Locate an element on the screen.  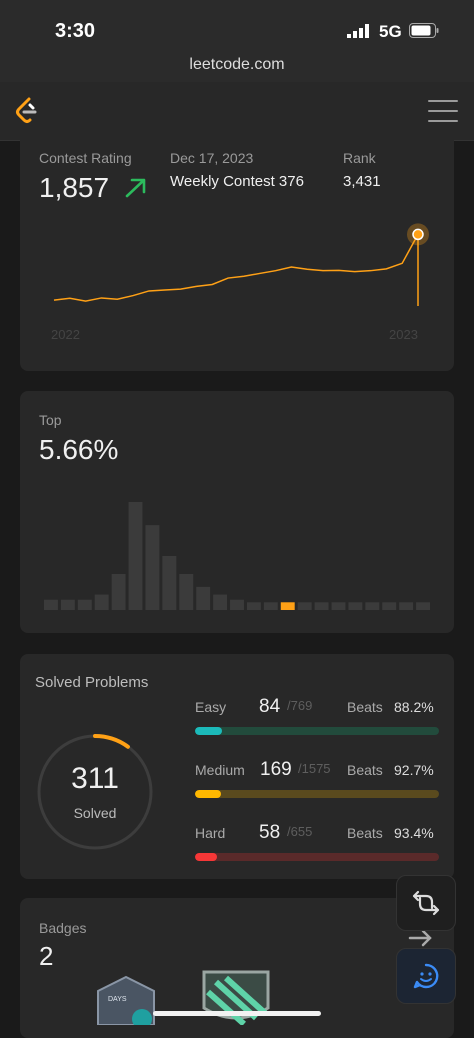
solved-total: 311 is located at coordinates (95, 778).